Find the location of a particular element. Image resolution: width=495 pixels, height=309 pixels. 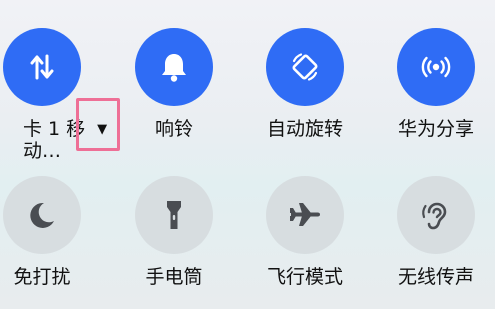

mobile-data-icon is located at coordinates (42, 67).